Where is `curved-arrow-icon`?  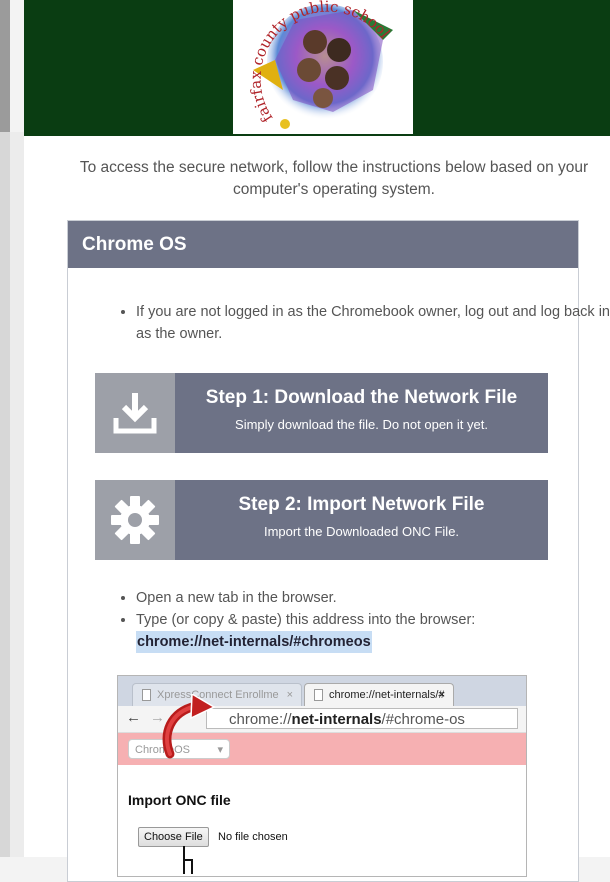 curved-arrow-icon is located at coordinates (189, 726).